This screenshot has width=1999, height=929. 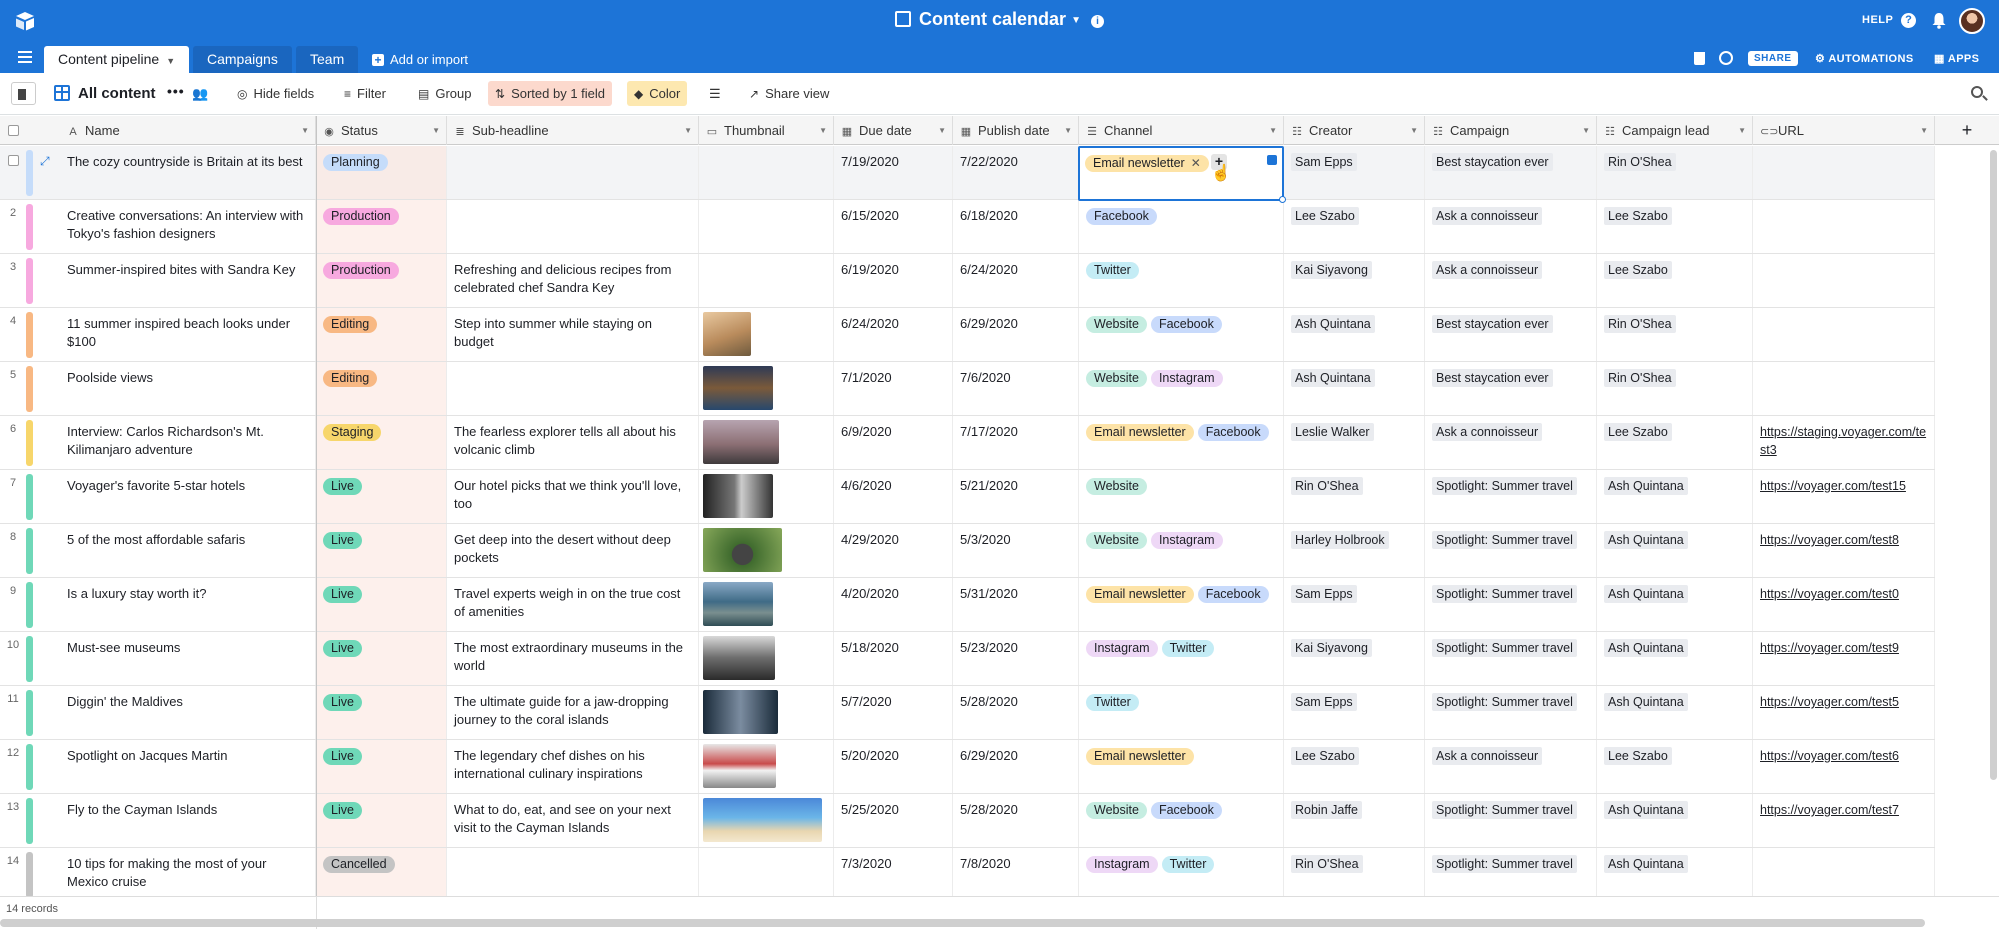 What do you see at coordinates (200, 94) in the screenshot?
I see `collaborators-icon: 👥` at bounding box center [200, 94].